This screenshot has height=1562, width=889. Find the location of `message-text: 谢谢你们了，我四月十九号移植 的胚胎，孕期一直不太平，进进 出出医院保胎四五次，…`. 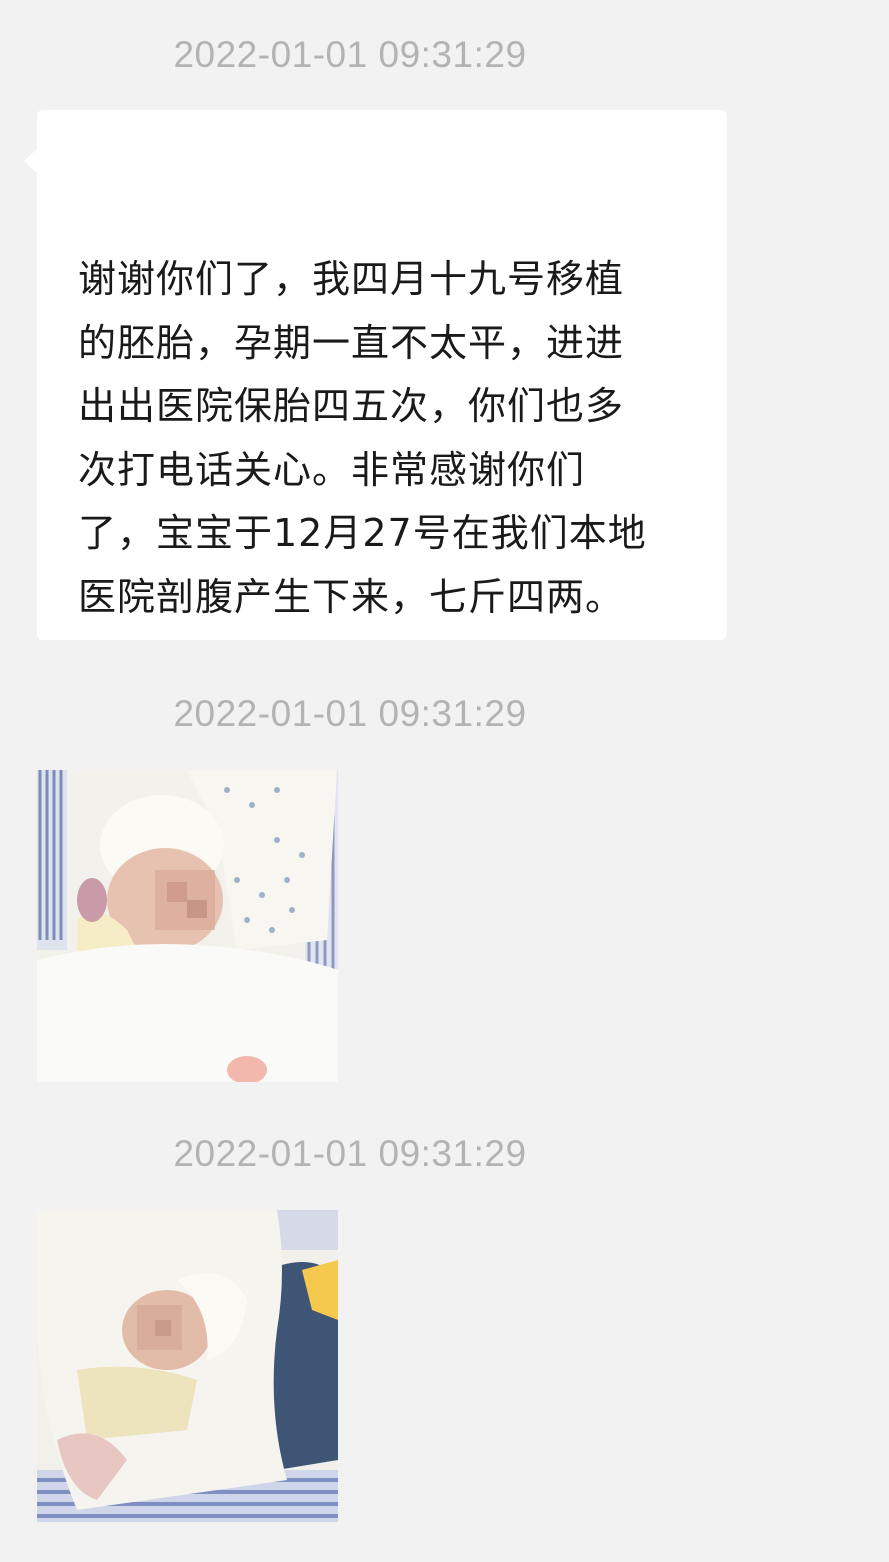

message-text: 谢谢你们了，我四月十九号移植 的胚胎，孕期一直不太平，进进 出出医院保胎四五次，… is located at coordinates (362, 438).